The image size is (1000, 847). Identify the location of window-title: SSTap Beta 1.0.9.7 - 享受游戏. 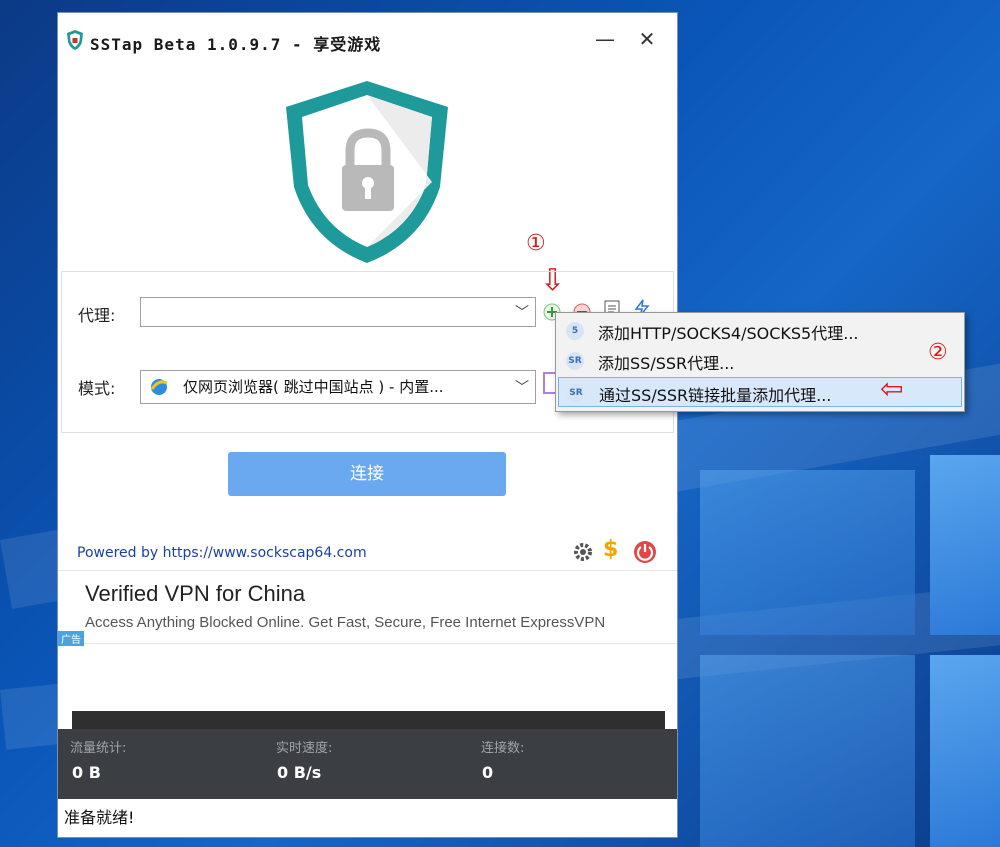
(236, 44).